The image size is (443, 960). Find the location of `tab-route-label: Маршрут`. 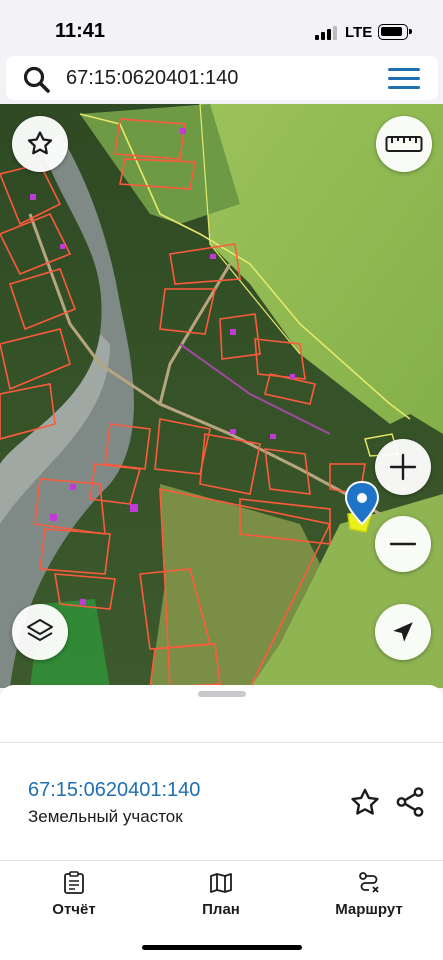

tab-route-label: Маршрут is located at coordinates (369, 909).